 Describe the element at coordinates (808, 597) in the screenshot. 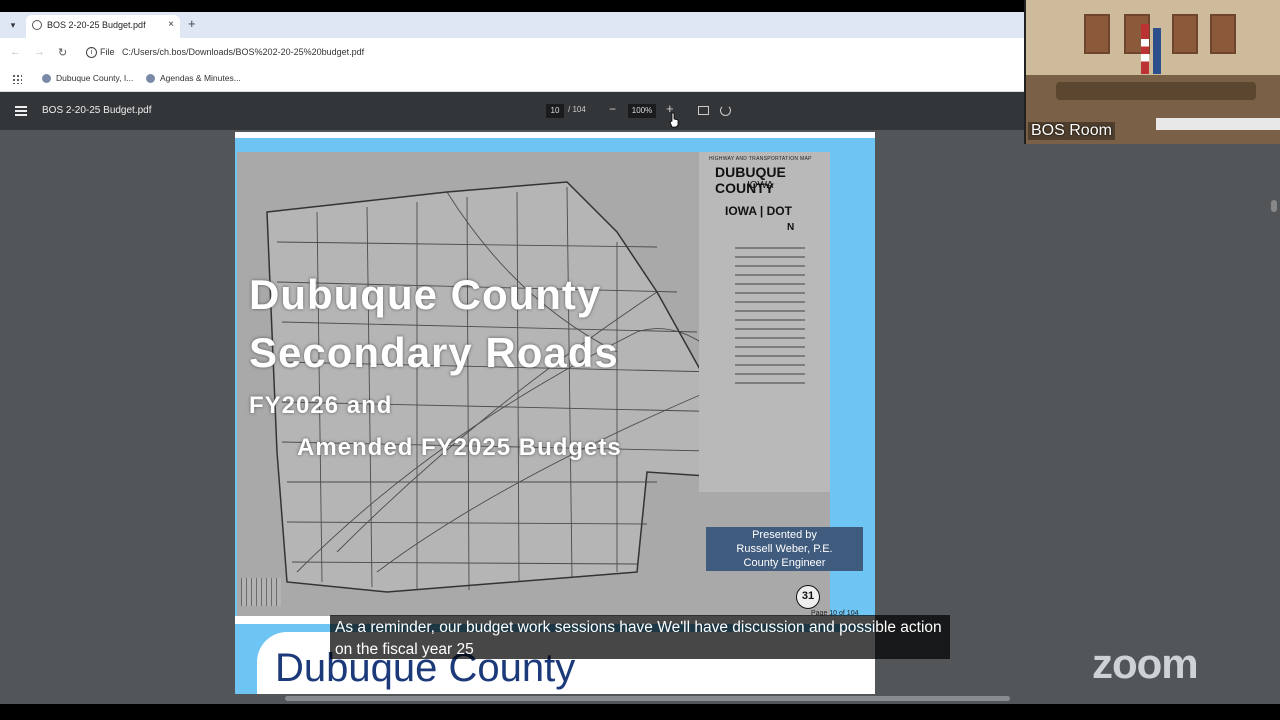

I see `slide-number-badge: 31` at that location.